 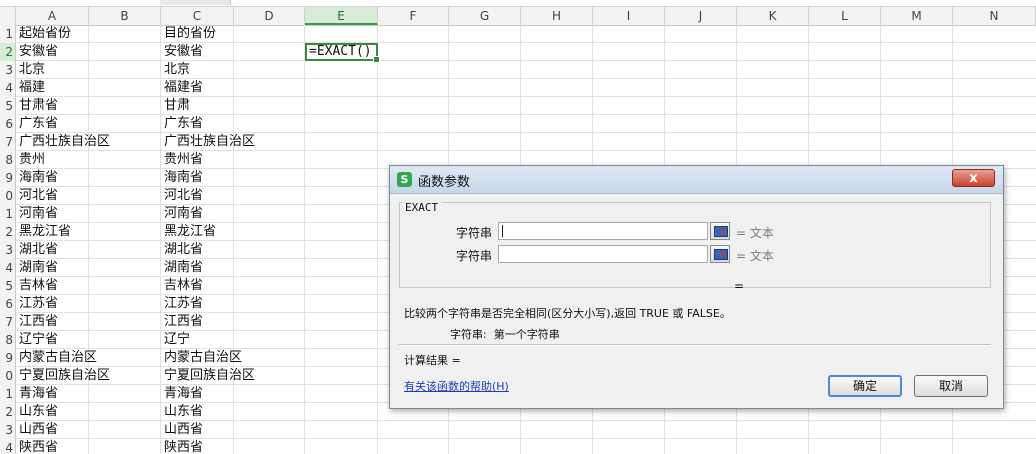 What do you see at coordinates (197, 160) in the screenshot?
I see `cell-c: 贵州省` at bounding box center [197, 160].